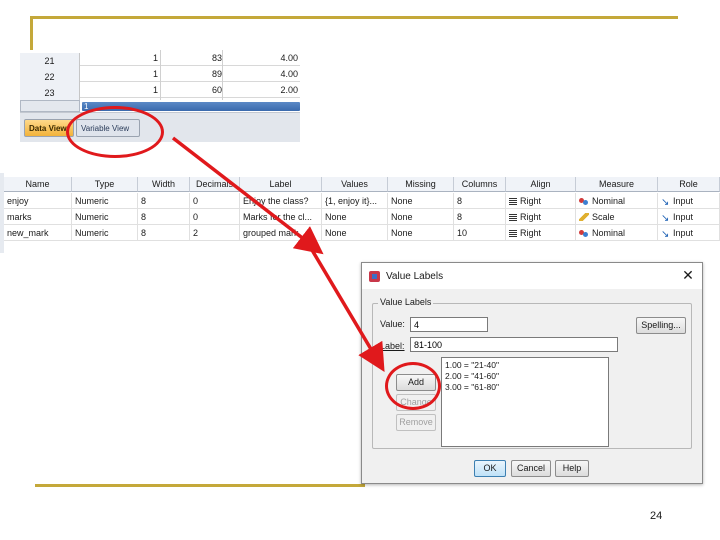  Describe the element at coordinates (281, 201) in the screenshot. I see `var-label-cell: Enjoy the class?` at that location.